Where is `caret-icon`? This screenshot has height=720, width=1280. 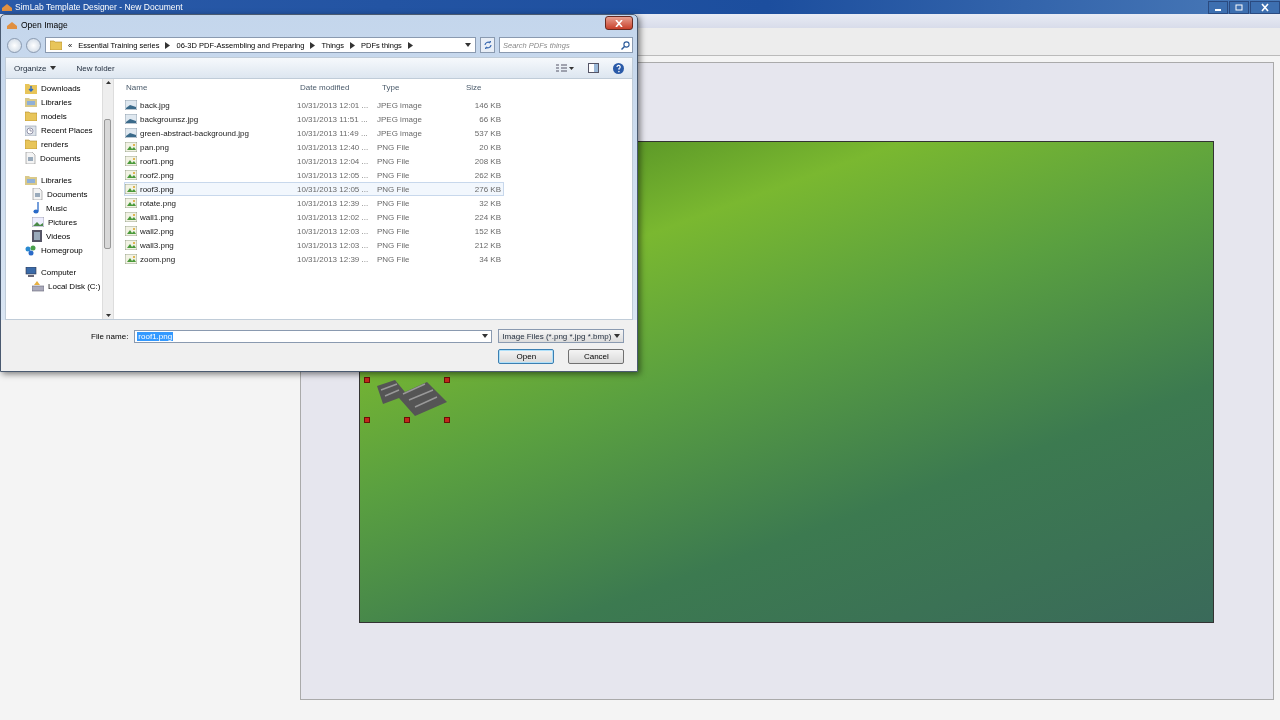
caret-icon is located at coordinates (53, 68).